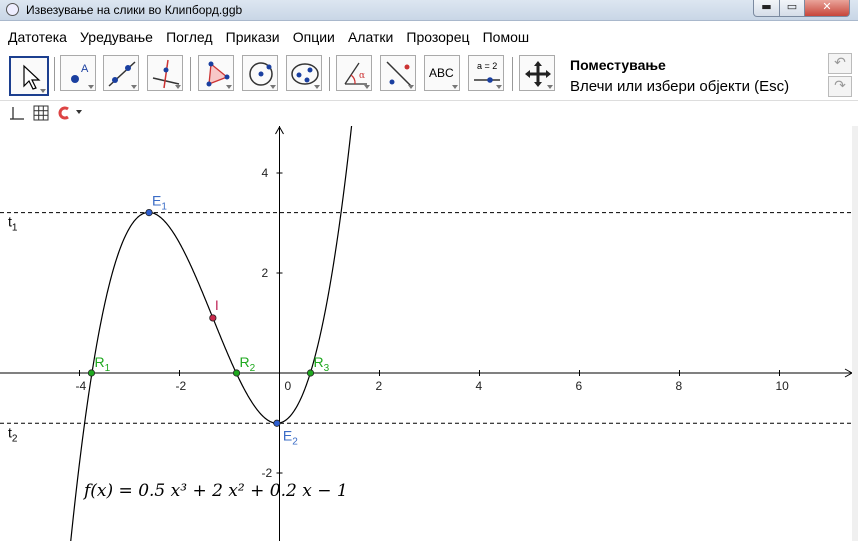  Describe the element at coordinates (13, 224) in the screenshot. I see `tangent-label-t1: t1` at that location.